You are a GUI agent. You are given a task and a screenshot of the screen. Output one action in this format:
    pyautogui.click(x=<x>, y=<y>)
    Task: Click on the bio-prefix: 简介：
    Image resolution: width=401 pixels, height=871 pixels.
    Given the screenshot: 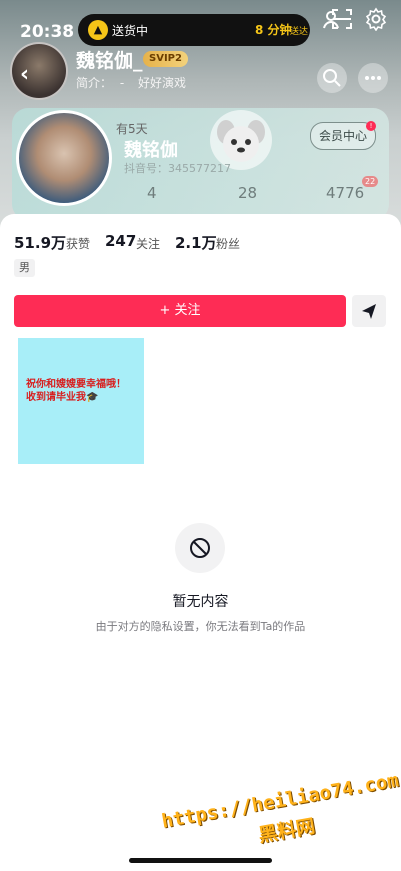 What is the action you would take?
    pyautogui.click(x=94, y=83)
    